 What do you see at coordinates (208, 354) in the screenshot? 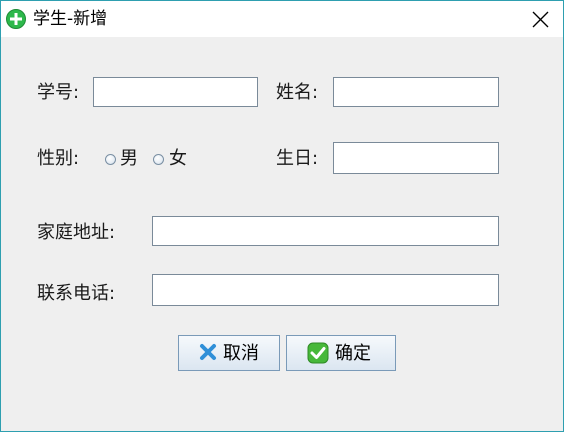
I see `cross-icon` at bounding box center [208, 354].